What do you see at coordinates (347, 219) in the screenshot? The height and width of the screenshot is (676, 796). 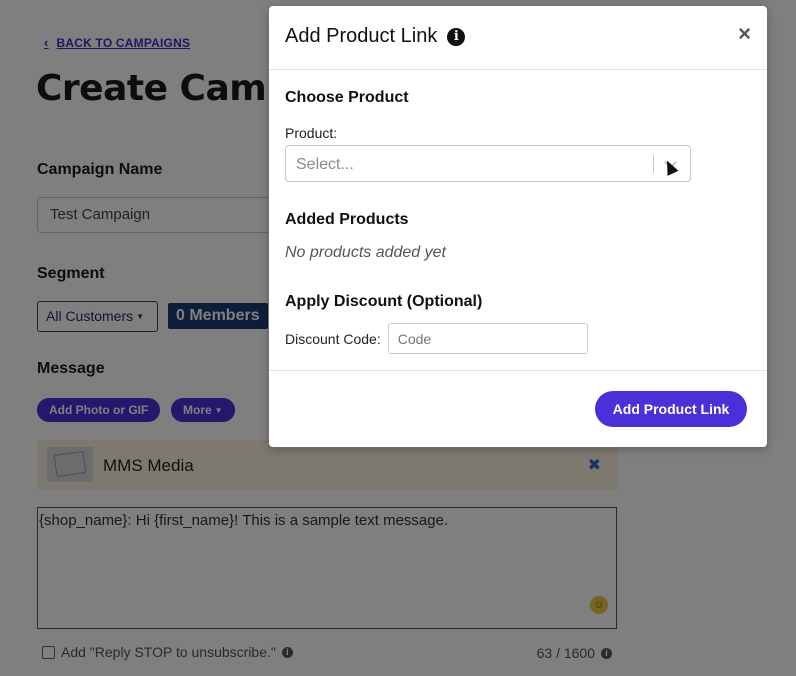 I see `added-products-heading: Added Products` at bounding box center [347, 219].